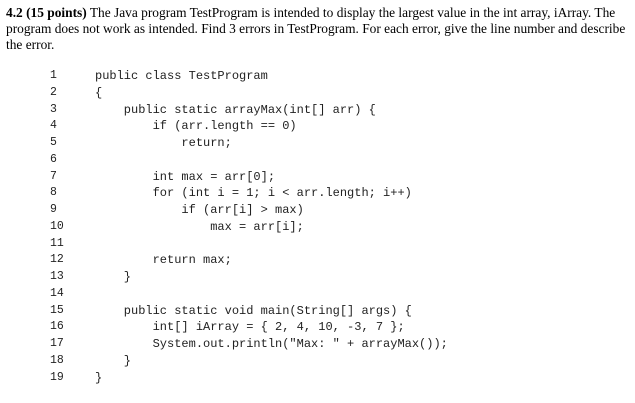 Image resolution: width=635 pixels, height=403 pixels. Describe the element at coordinates (317, 160) in the screenshot. I see `code-line: 6` at that location.